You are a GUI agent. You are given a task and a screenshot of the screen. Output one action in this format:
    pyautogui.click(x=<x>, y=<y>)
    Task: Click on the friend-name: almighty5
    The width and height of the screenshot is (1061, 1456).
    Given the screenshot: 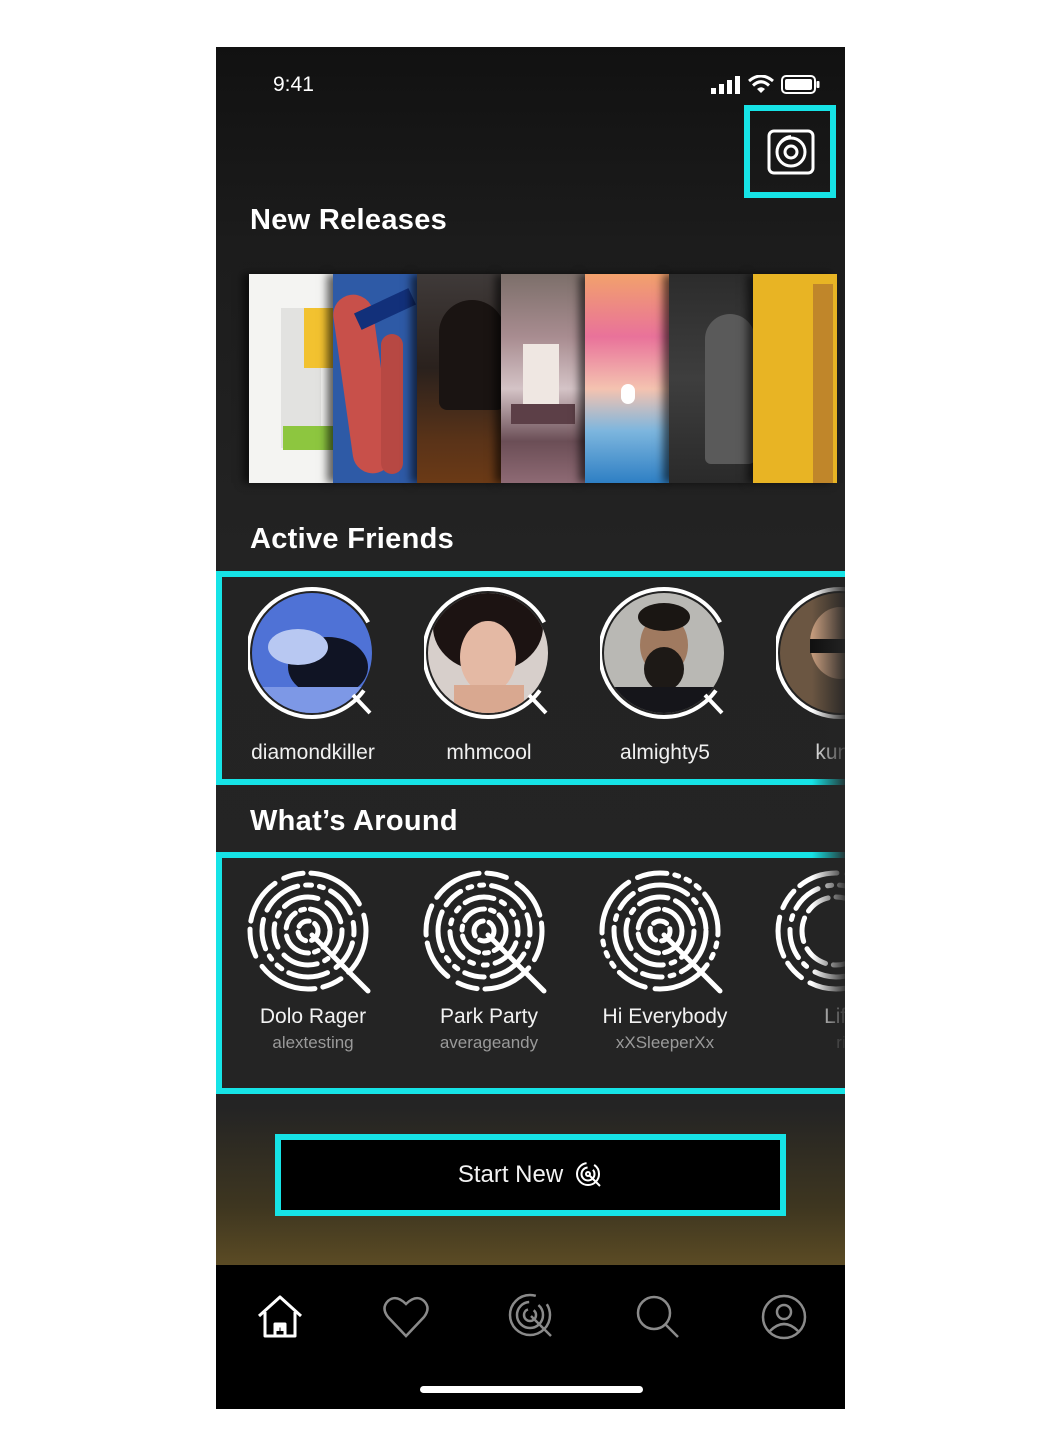 What is the action you would take?
    pyautogui.click(x=665, y=752)
    